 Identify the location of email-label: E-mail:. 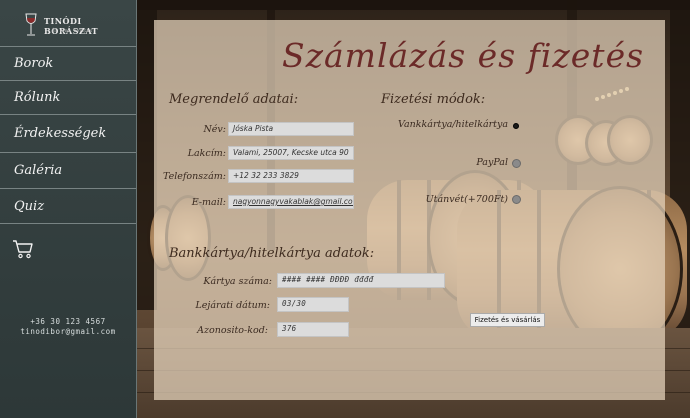
(208, 202).